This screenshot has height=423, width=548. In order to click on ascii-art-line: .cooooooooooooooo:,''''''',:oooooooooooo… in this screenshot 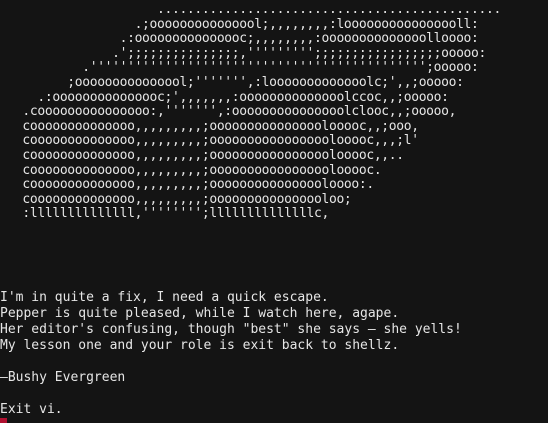, I will do `click(228, 112)`.